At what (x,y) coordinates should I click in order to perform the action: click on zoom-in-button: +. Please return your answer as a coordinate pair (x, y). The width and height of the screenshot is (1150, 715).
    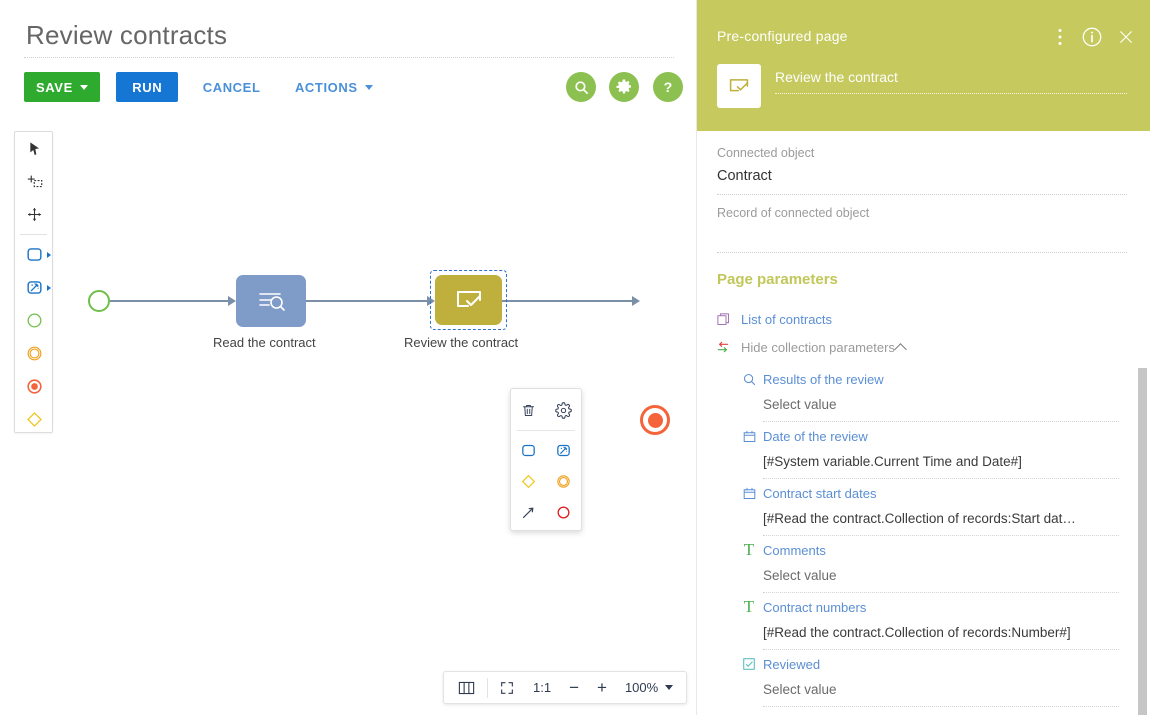
    Looking at the image, I should click on (602, 687).